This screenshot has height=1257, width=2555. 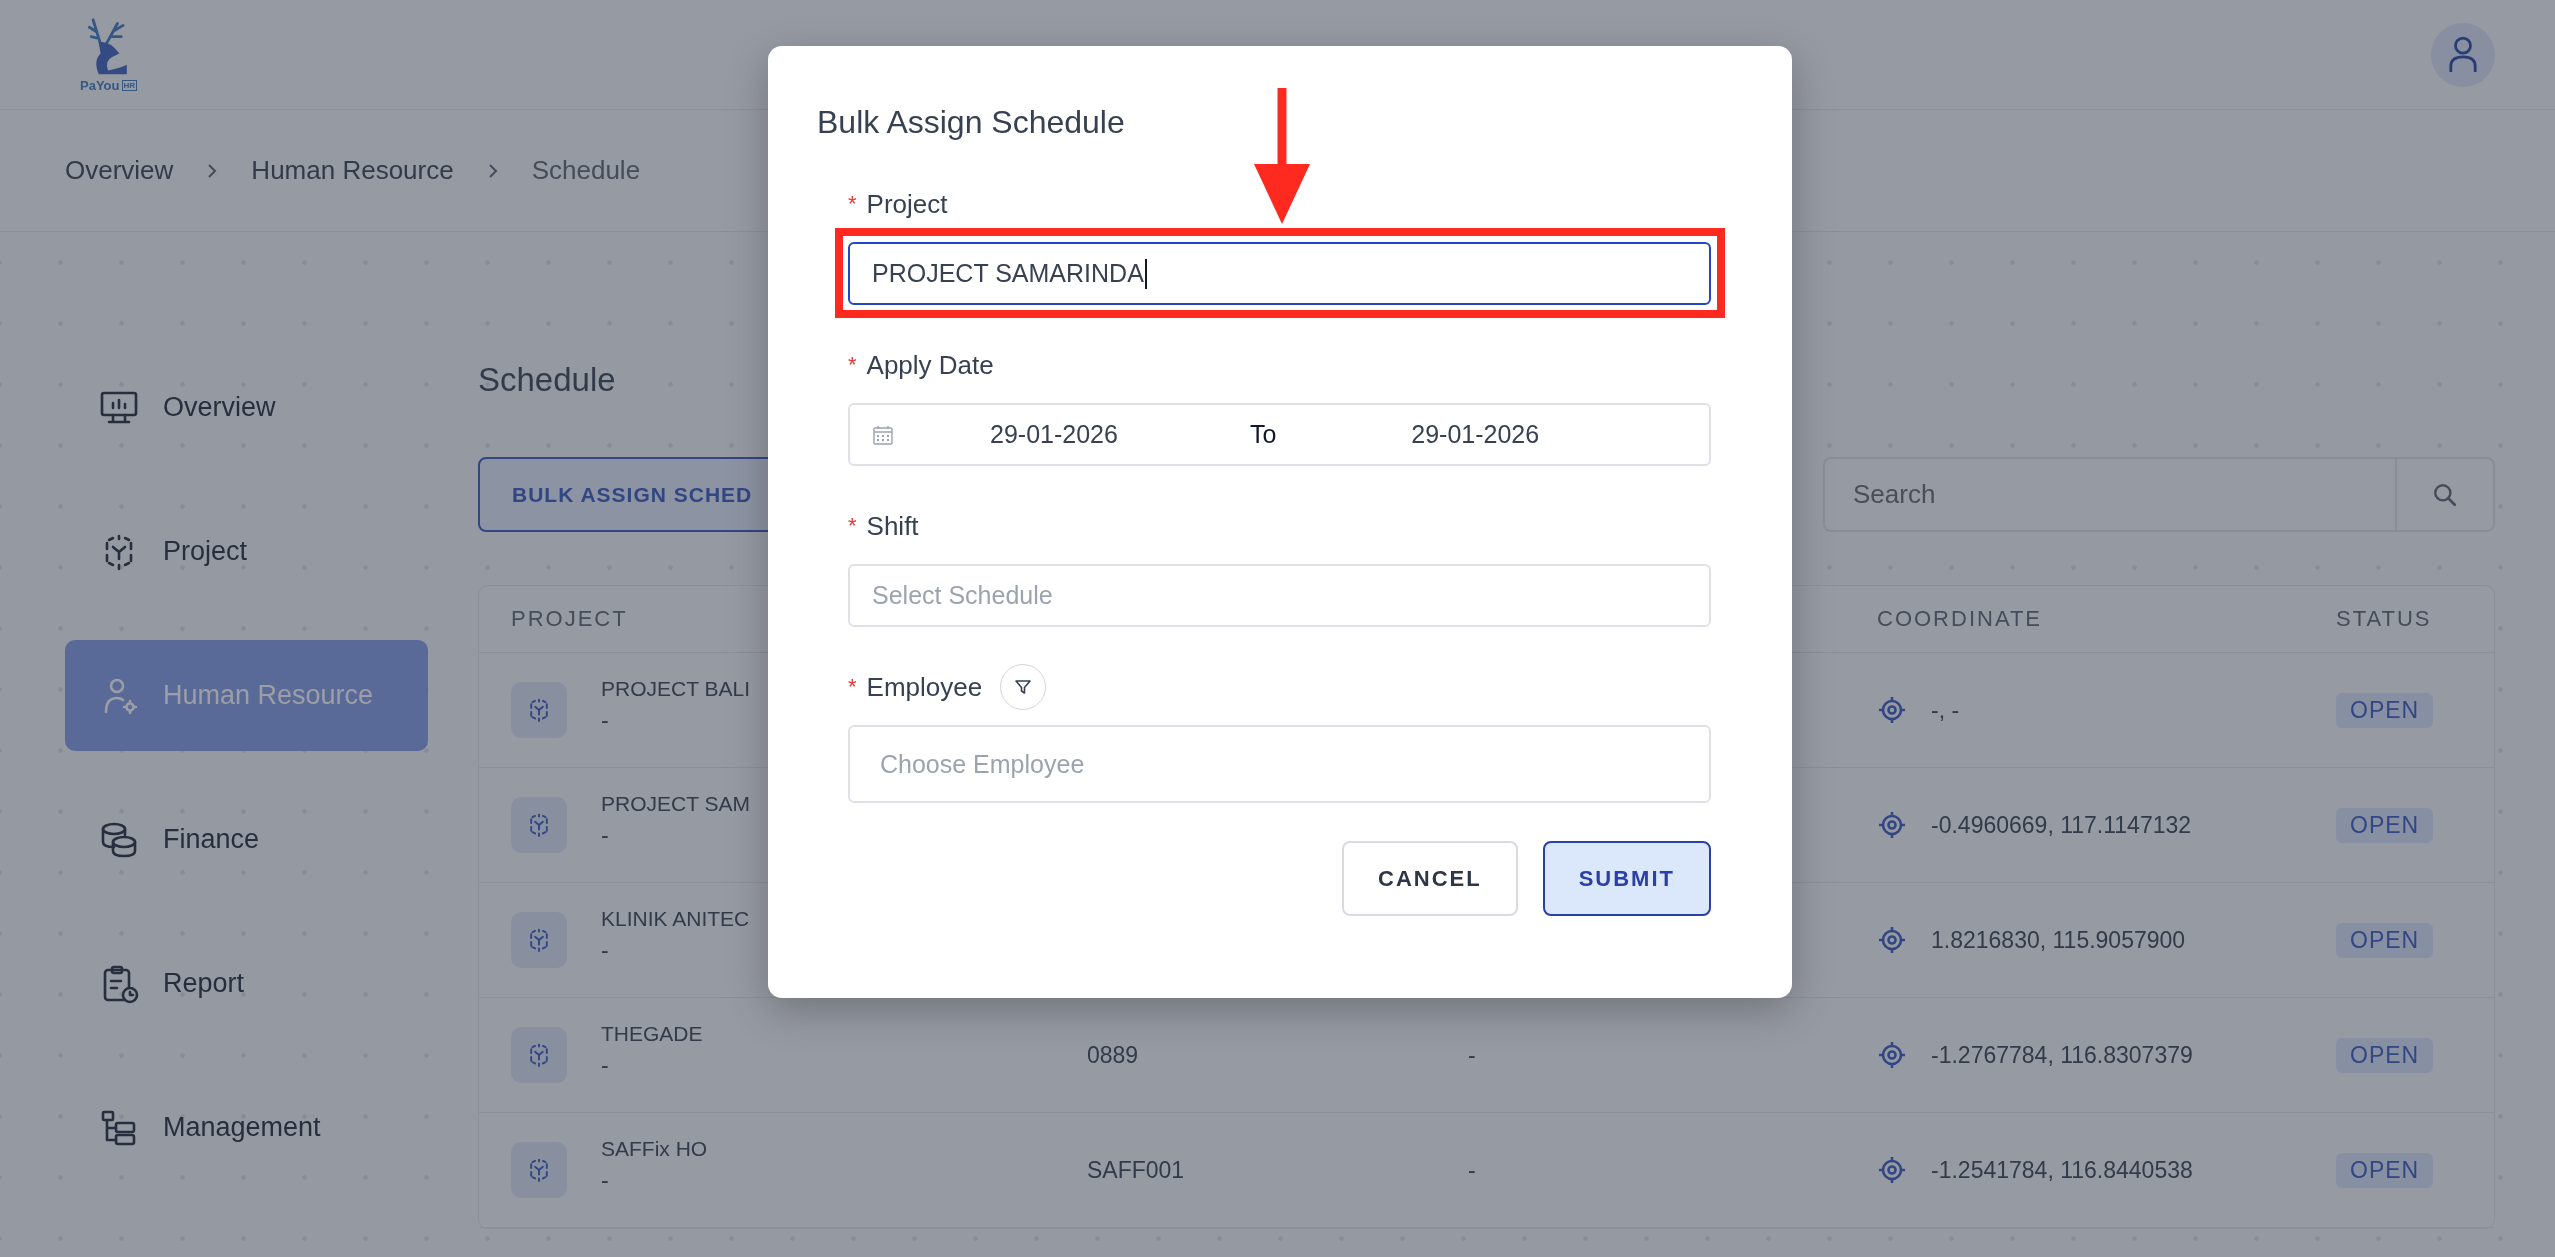 What do you see at coordinates (907, 204) in the screenshot?
I see `field-label: Project` at bounding box center [907, 204].